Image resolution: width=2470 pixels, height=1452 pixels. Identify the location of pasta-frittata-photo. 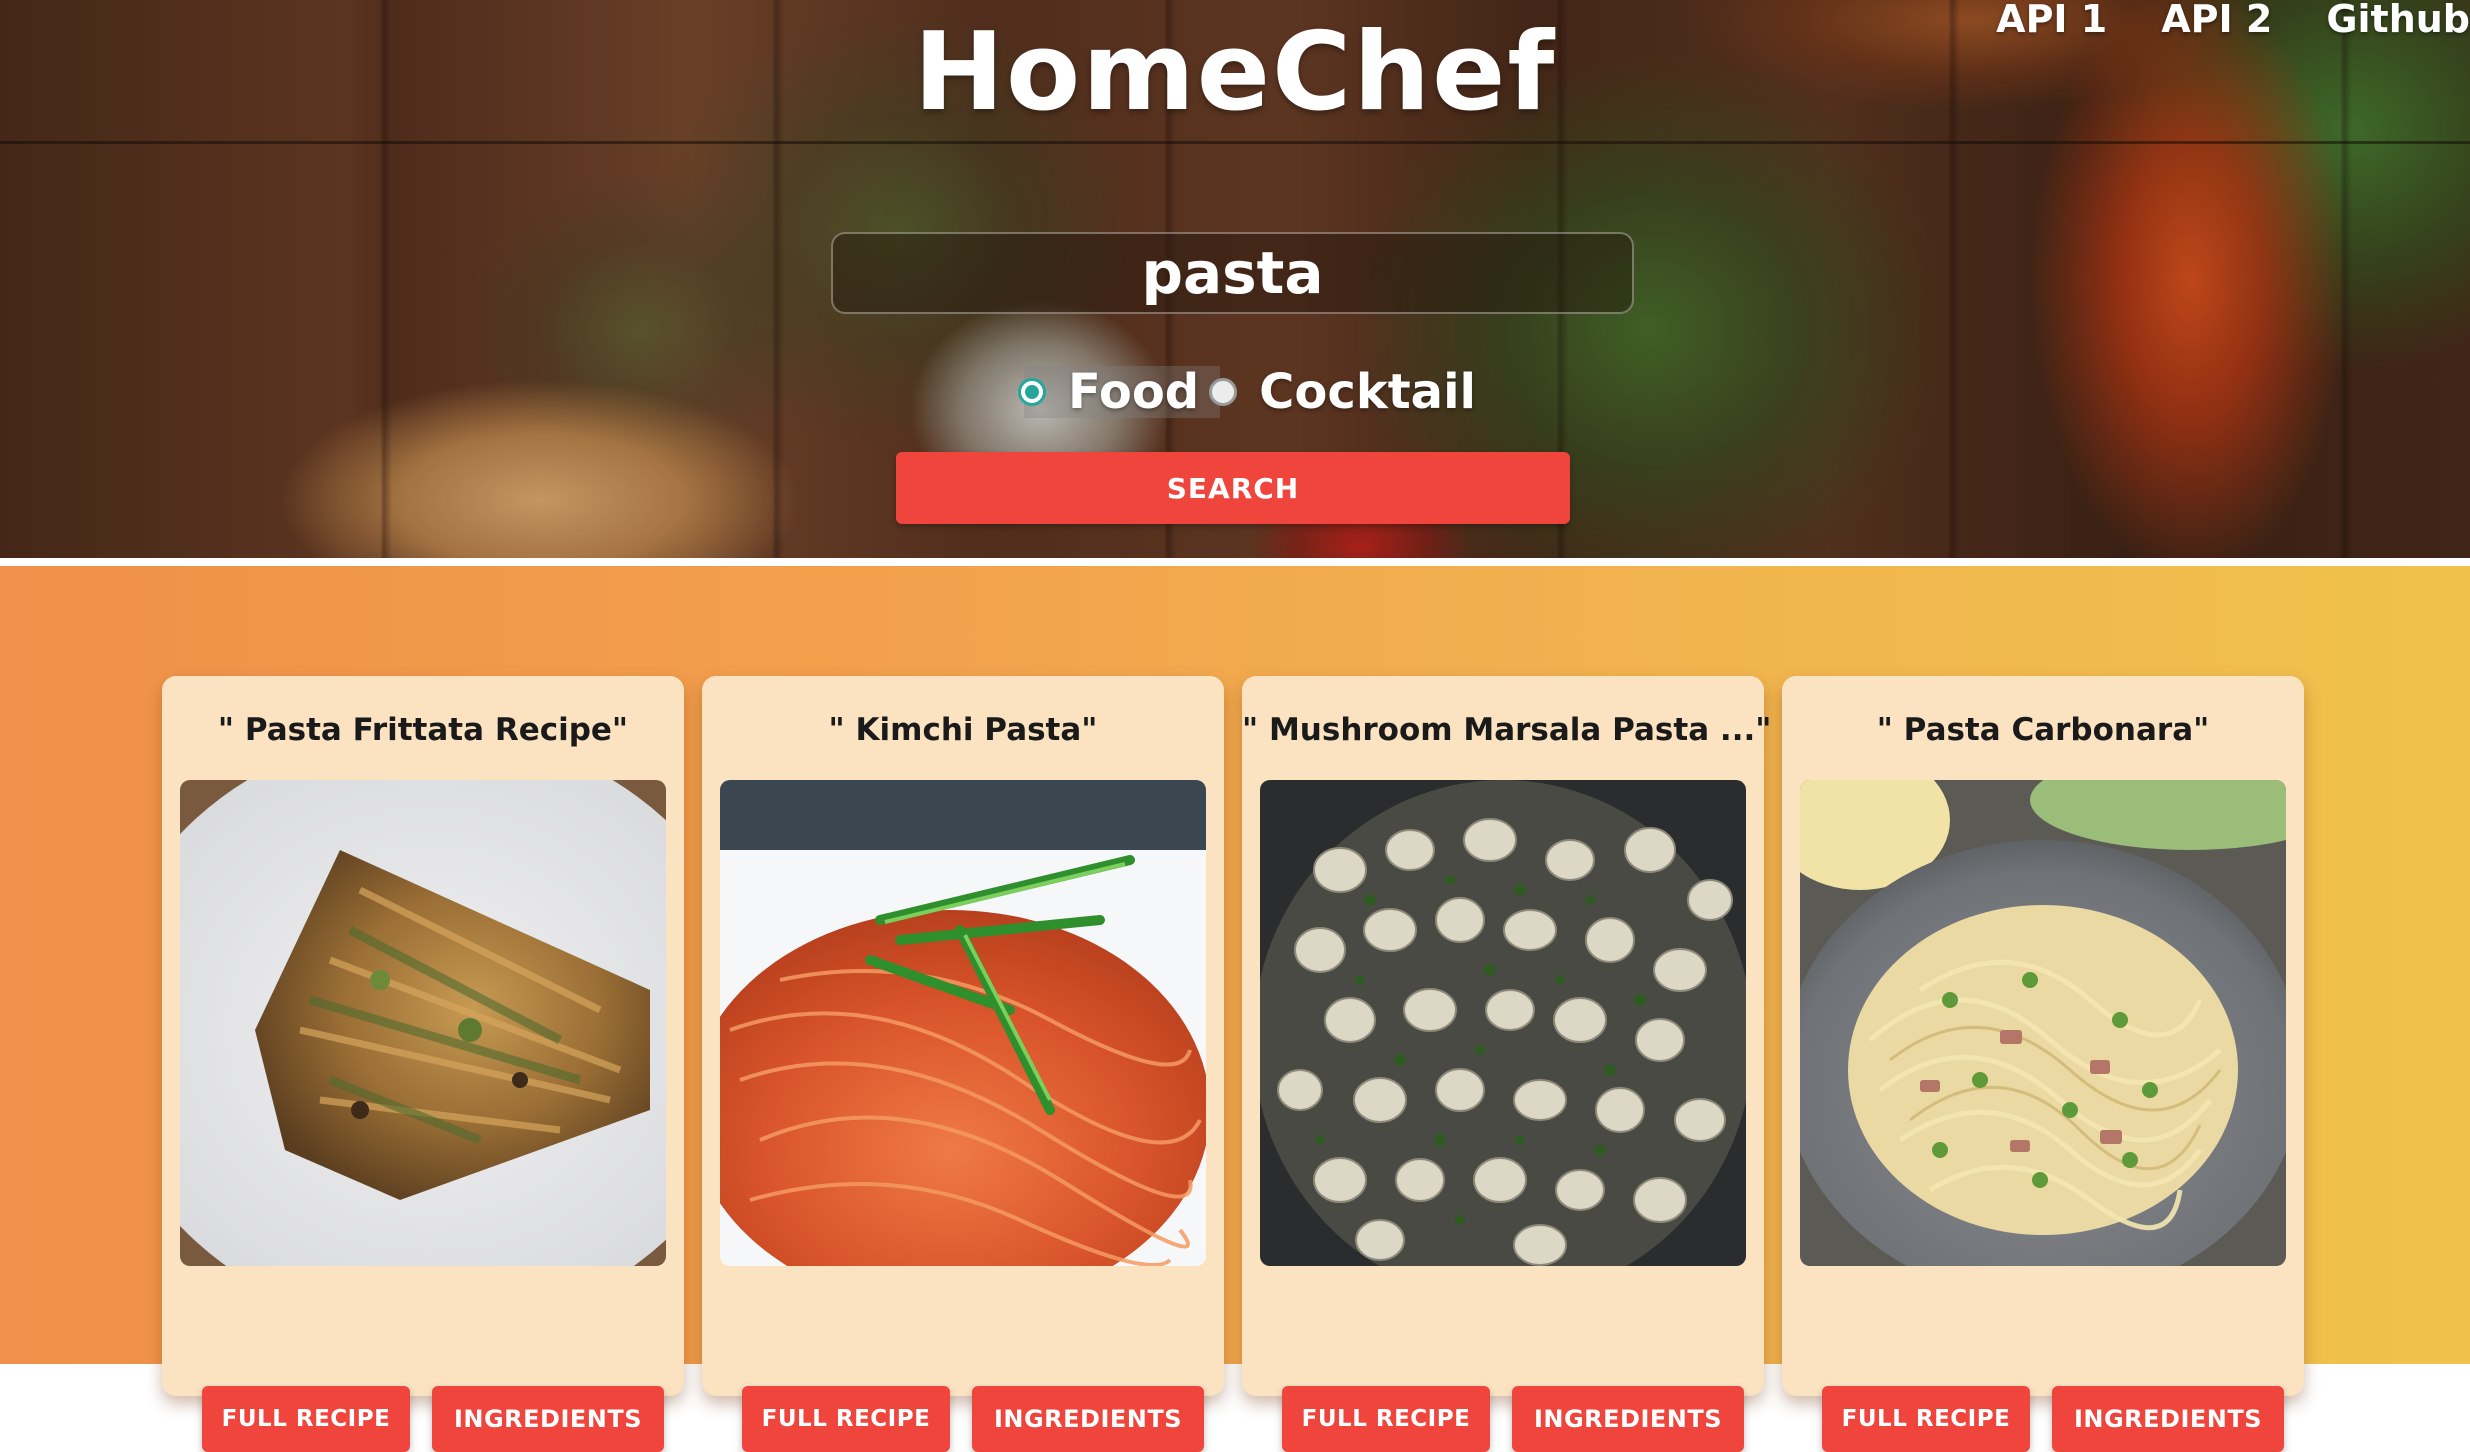
(423, 1023).